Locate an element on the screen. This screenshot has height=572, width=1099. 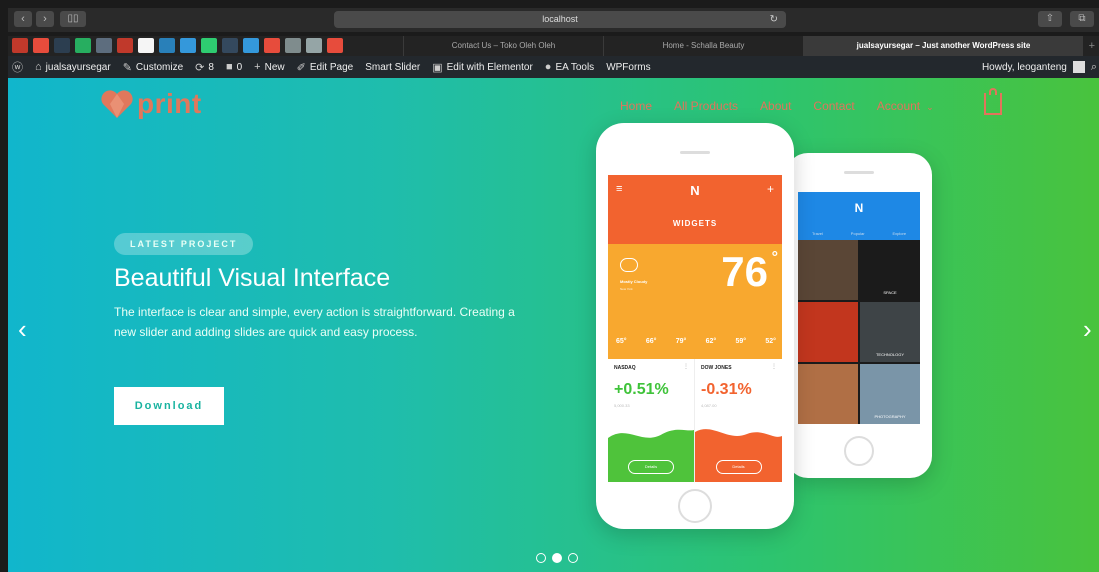
back-tab: Travel is located at coordinates (817, 233).